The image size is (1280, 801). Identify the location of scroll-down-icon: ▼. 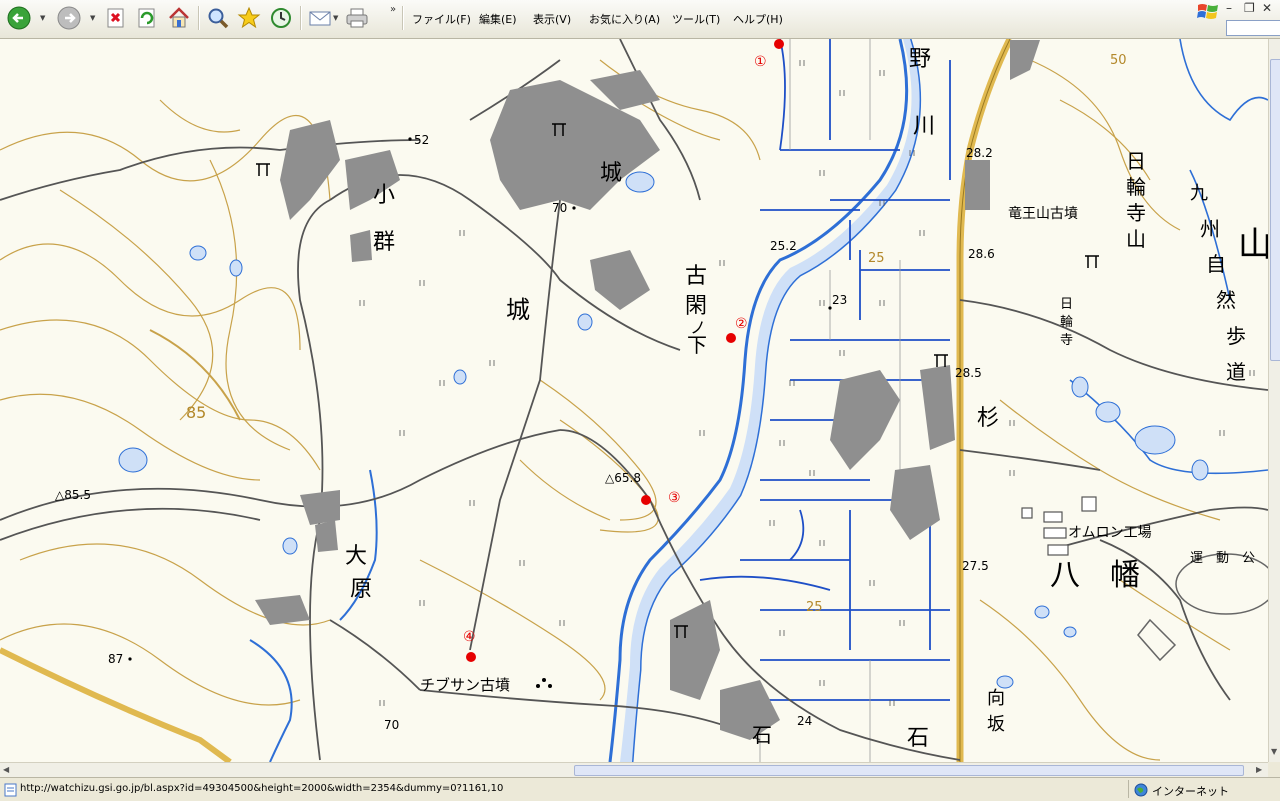
(1274, 751).